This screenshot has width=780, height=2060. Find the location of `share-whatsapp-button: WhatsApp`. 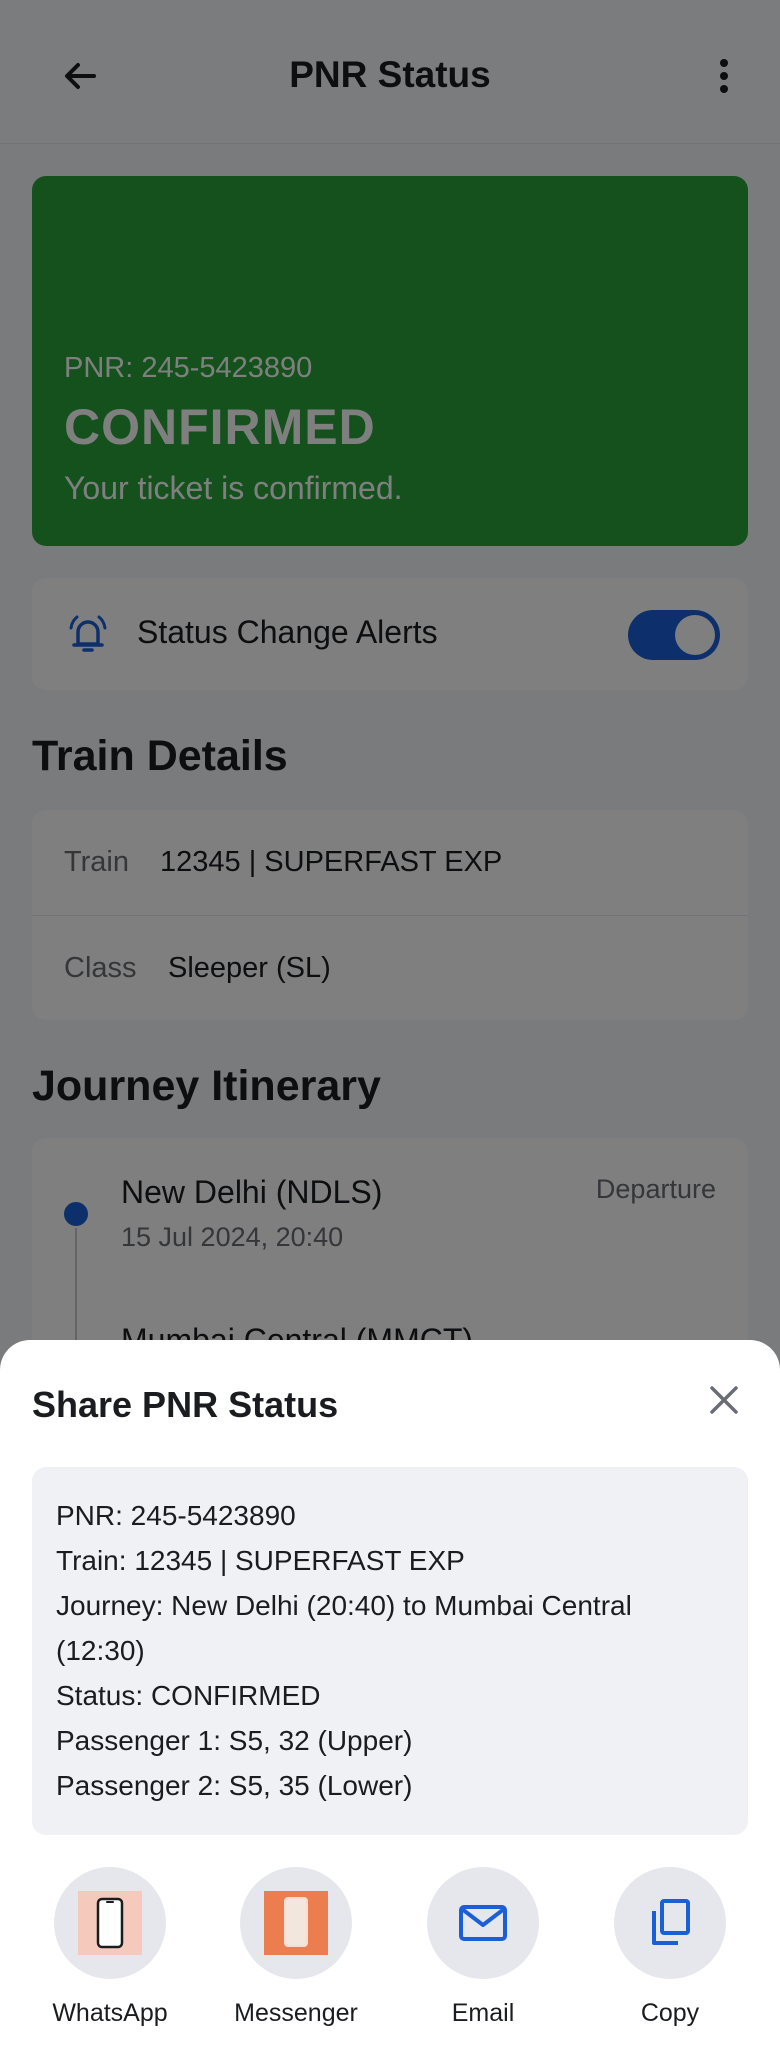

share-whatsapp-button: WhatsApp is located at coordinates (110, 1947).